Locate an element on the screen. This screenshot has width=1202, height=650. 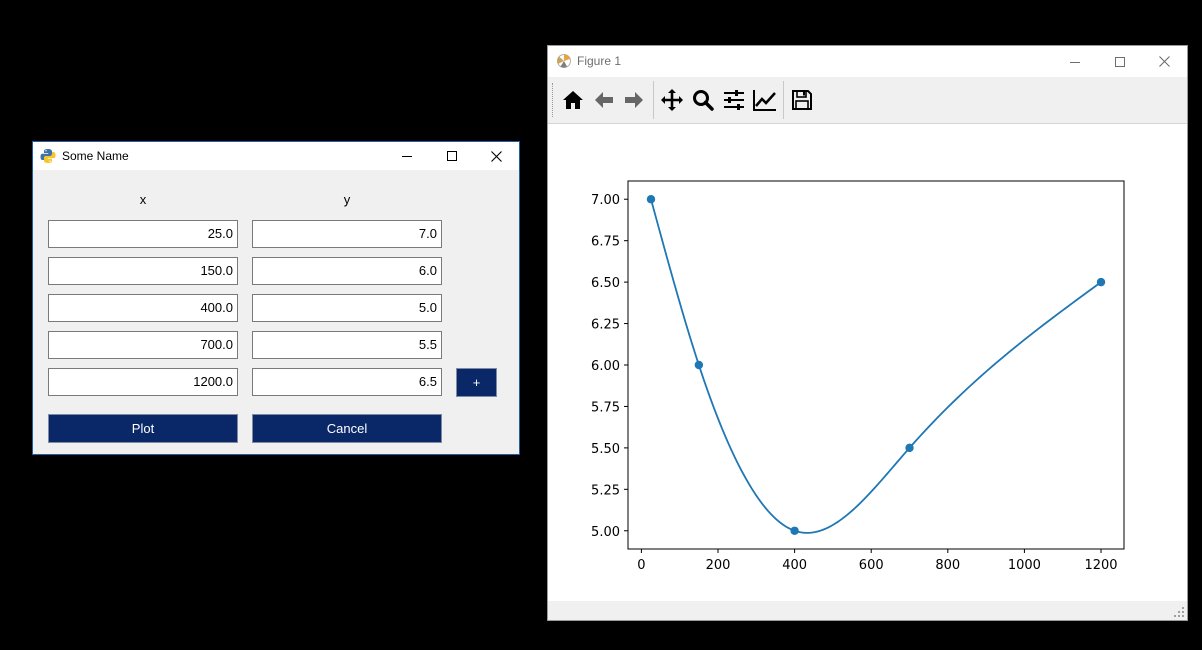
save-button is located at coordinates (802, 100).